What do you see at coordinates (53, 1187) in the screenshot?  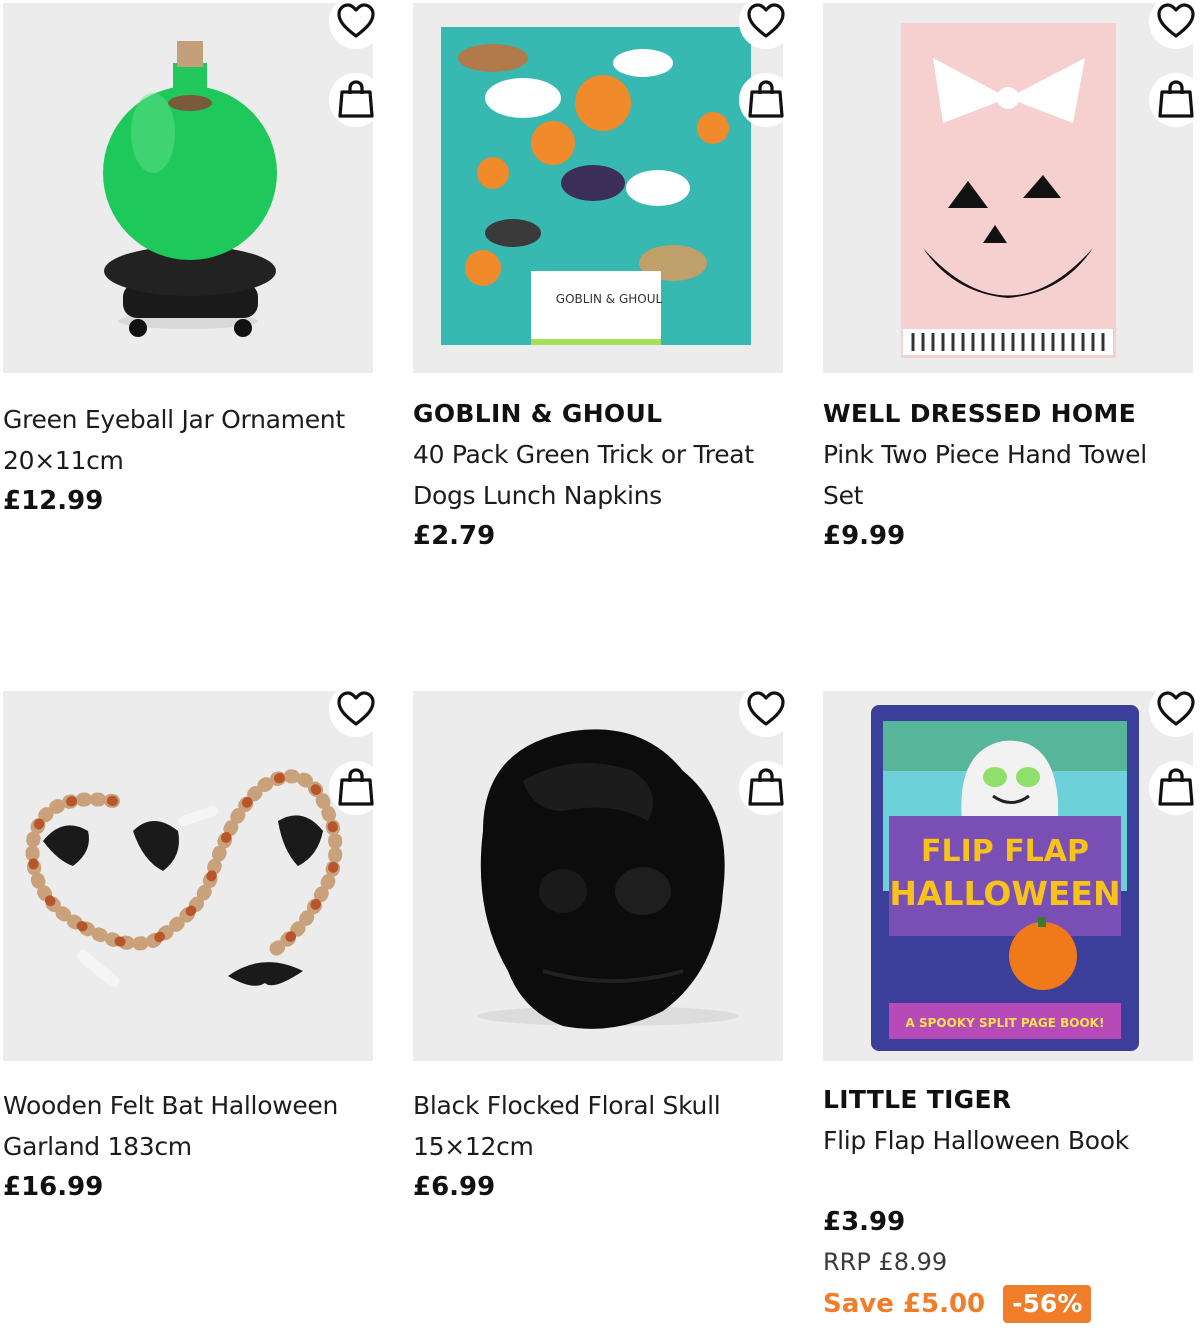 I see `product-price: £16.99` at bounding box center [53, 1187].